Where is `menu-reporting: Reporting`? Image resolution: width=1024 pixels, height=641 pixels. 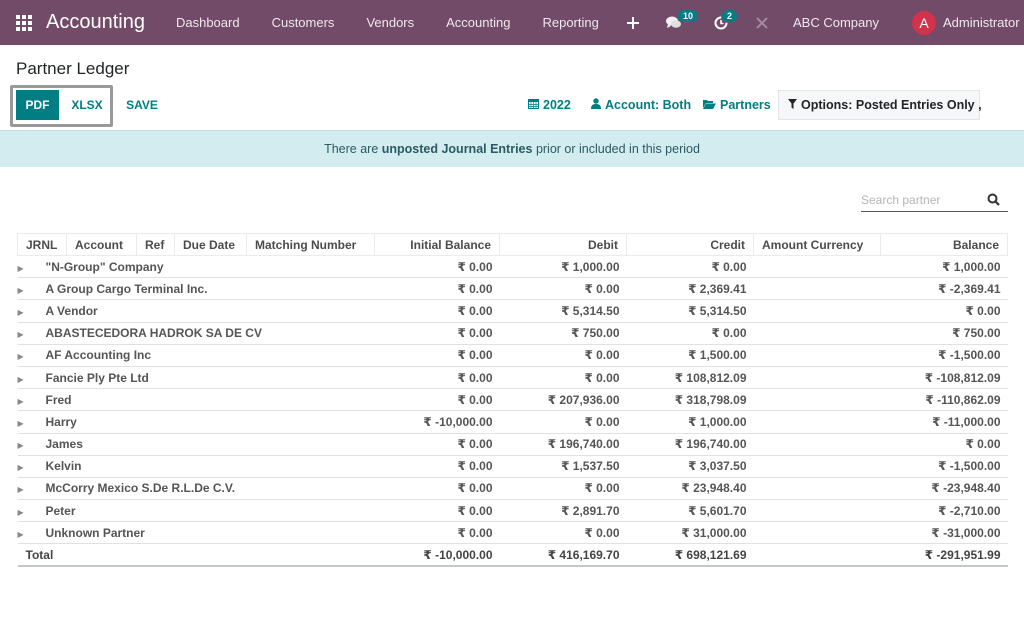 menu-reporting: Reporting is located at coordinates (570, 22).